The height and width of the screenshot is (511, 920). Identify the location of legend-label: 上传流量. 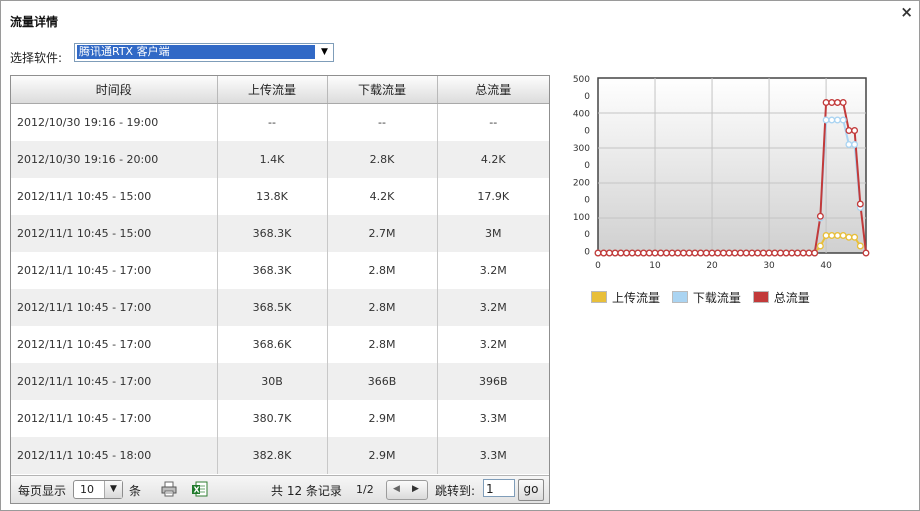
(636, 298).